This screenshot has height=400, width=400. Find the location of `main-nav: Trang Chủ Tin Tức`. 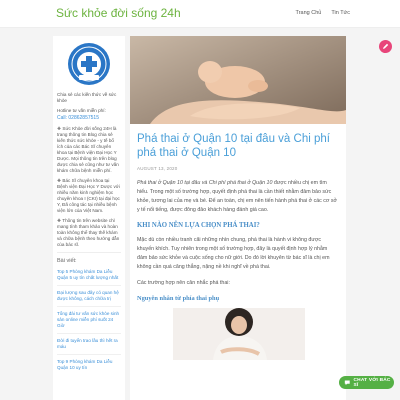

main-nav: Trang Chủ Tin Tức is located at coordinates (323, 13).